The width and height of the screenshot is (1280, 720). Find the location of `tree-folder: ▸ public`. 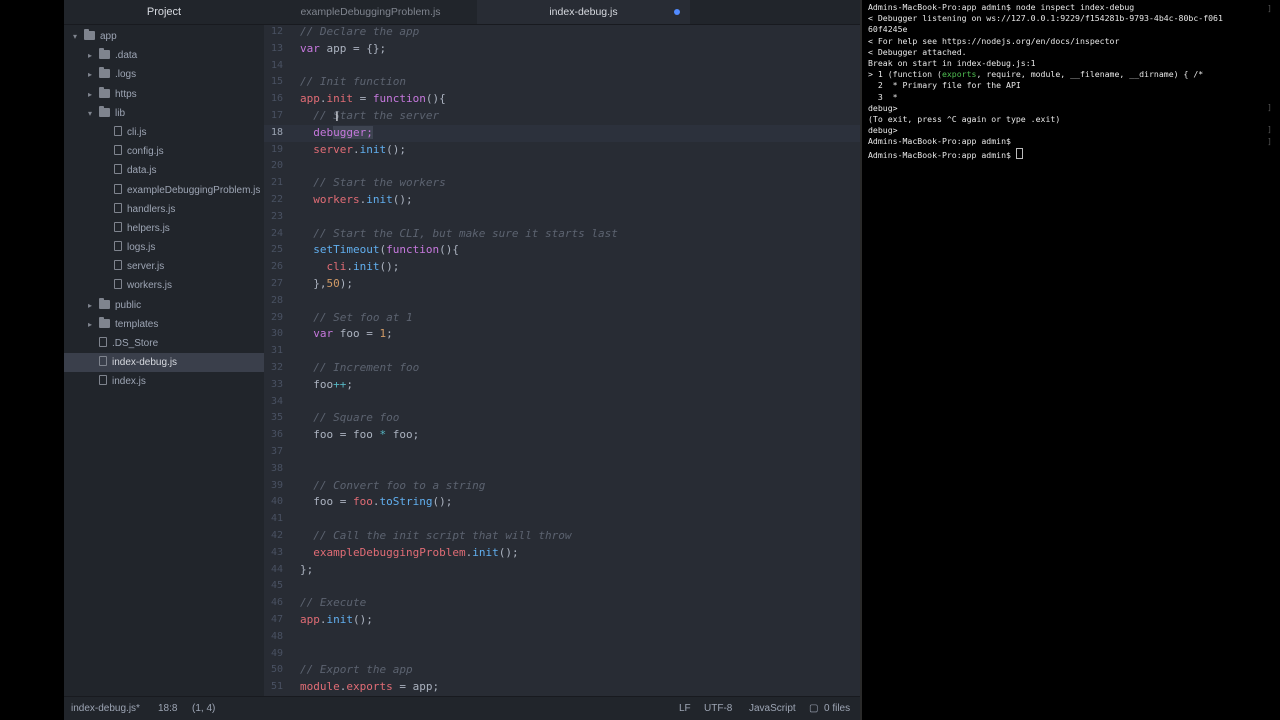

tree-folder: ▸ public is located at coordinates (164, 305).